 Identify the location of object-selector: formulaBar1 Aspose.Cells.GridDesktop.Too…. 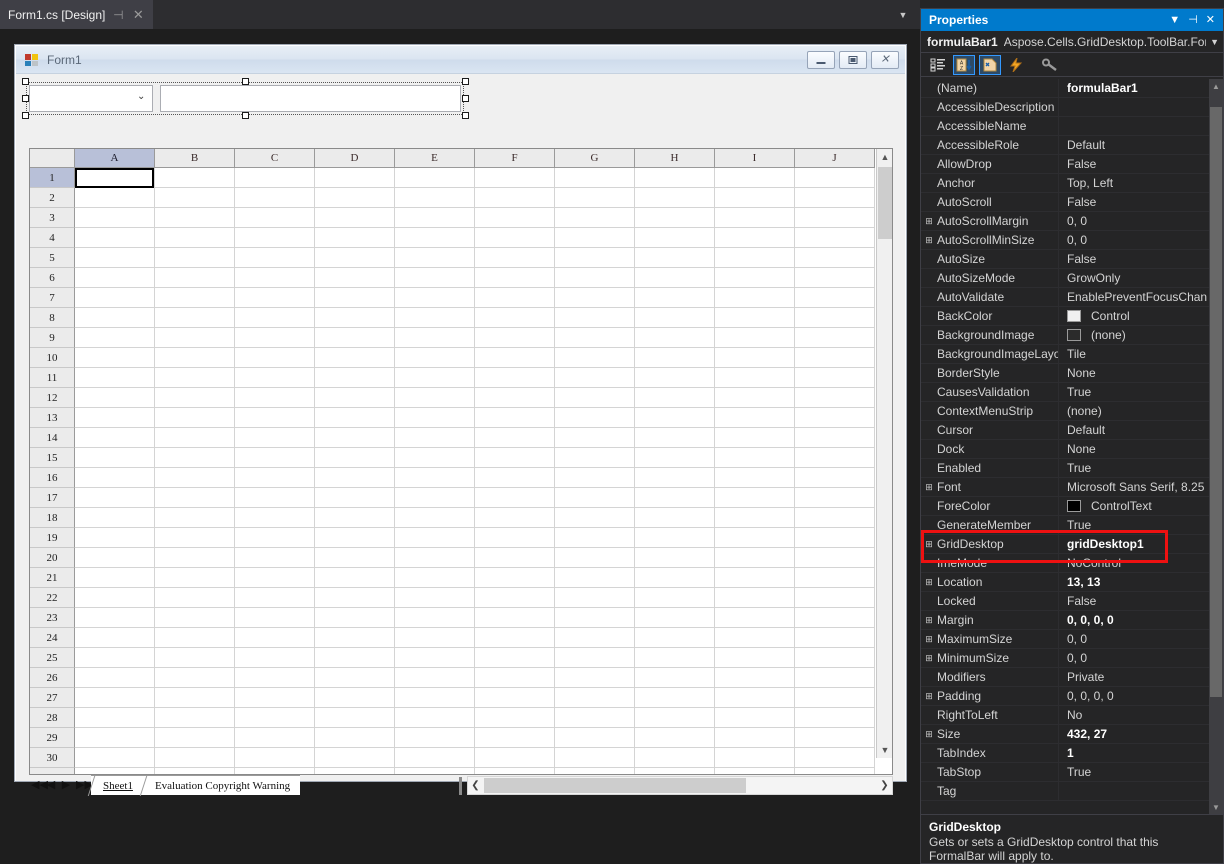
(1072, 42).